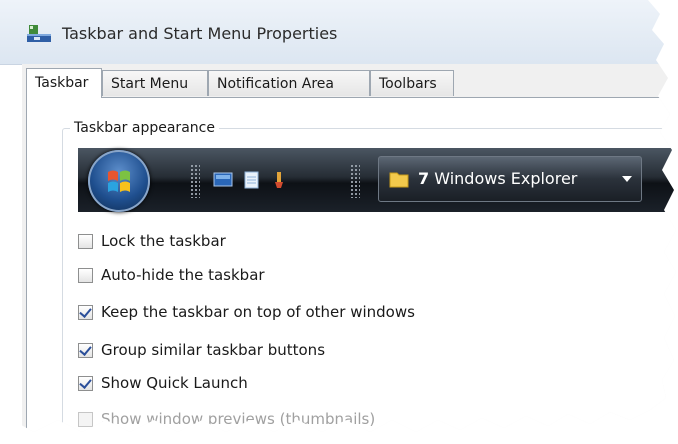 The image size is (678, 444). I want to click on tab-start-menu: Start Menu, so click(155, 83).